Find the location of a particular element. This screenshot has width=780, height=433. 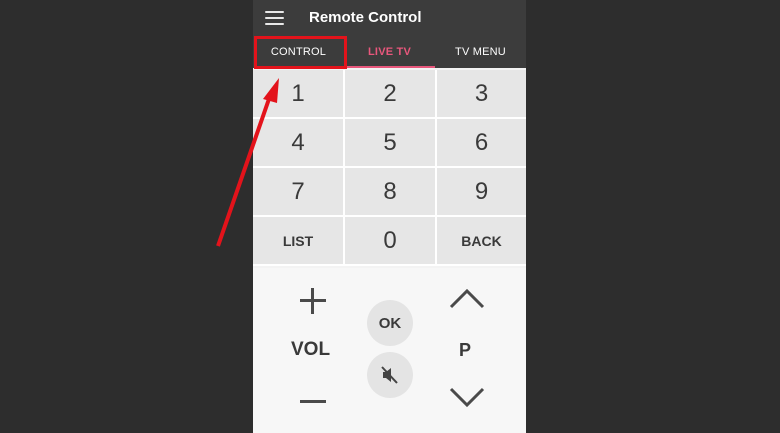

app-bar: Remote Control is located at coordinates (389, 18).